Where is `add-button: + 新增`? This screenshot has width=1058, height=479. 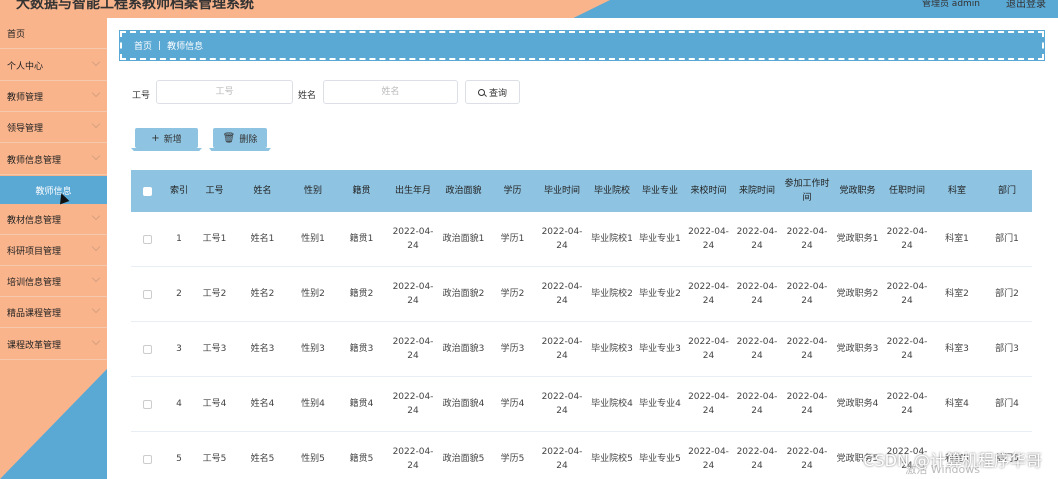 add-button: + 新增 is located at coordinates (166, 138).